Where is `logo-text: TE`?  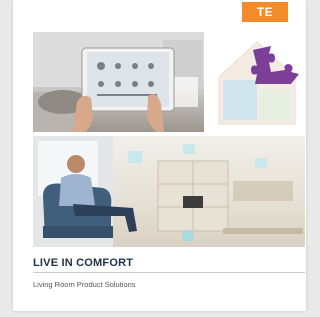
logo-text: TE is located at coordinates (265, 12).